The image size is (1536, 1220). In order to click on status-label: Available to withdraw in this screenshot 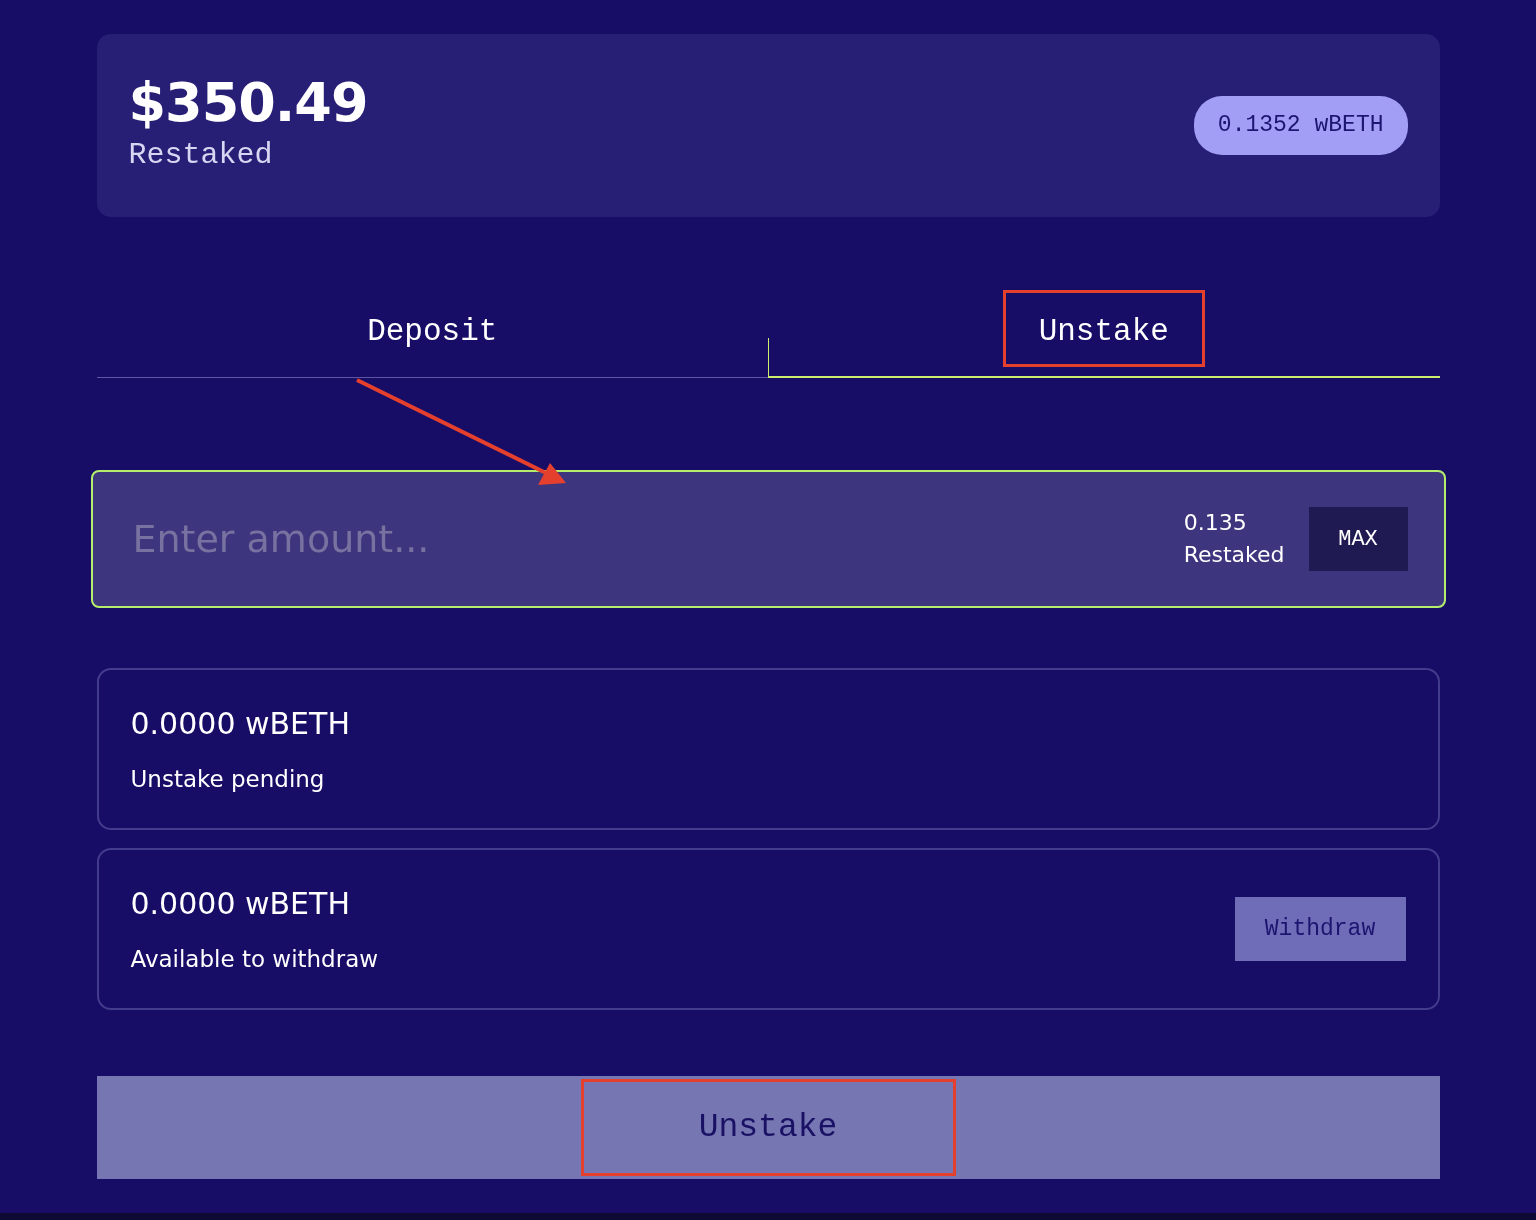, I will do `click(254, 960)`.